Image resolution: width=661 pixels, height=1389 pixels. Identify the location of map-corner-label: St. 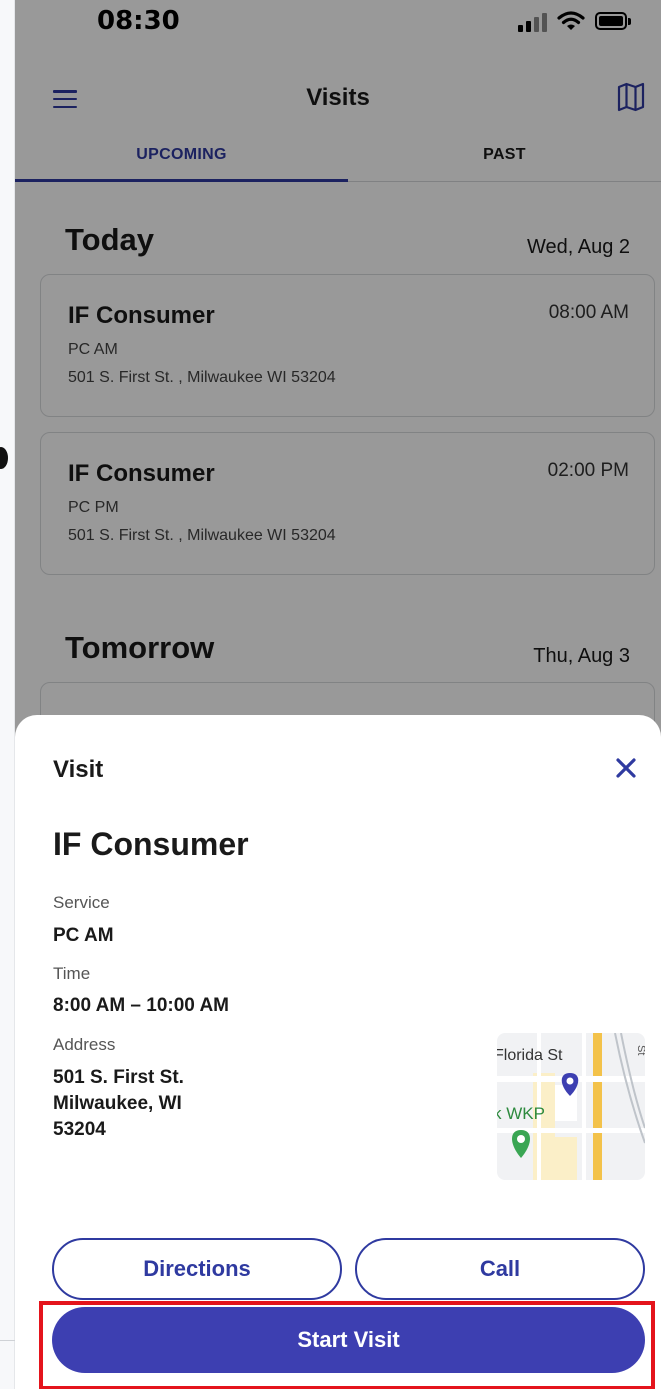
(640, 1050).